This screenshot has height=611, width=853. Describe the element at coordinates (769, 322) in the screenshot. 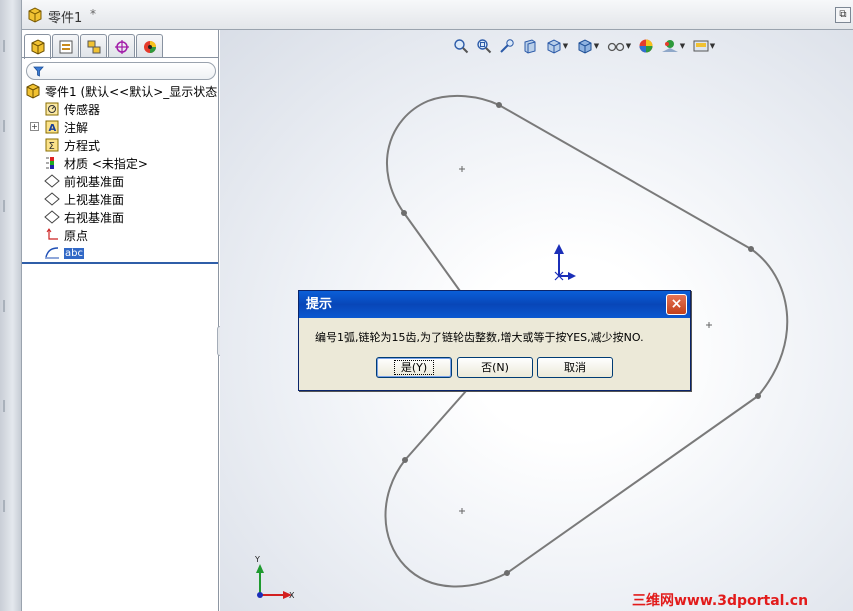

I see `sketch-arc-right` at that location.